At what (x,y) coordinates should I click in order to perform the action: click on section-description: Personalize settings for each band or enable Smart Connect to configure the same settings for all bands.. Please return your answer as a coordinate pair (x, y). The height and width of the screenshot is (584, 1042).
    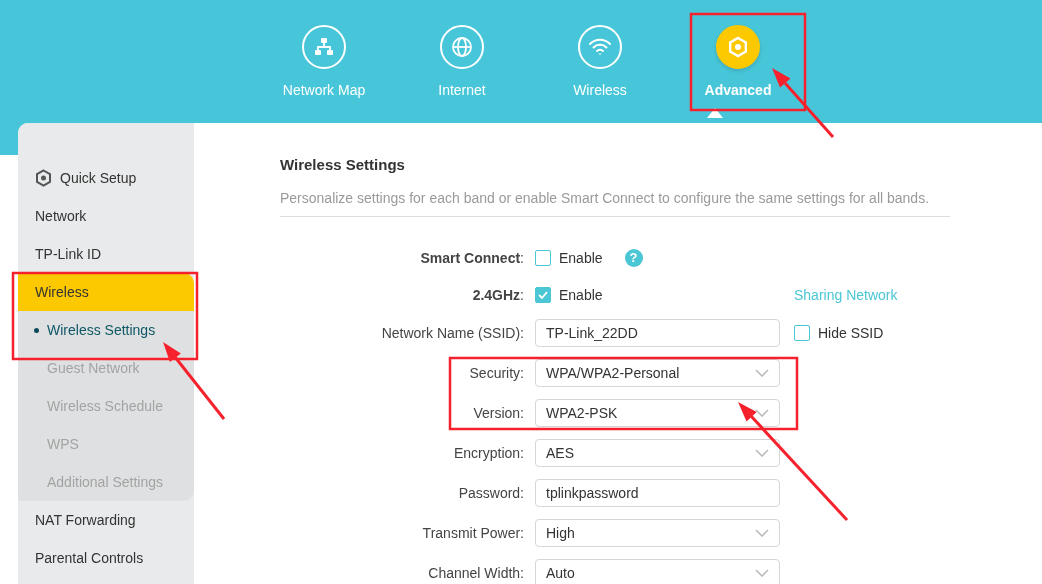
    Looking at the image, I should click on (615, 203).